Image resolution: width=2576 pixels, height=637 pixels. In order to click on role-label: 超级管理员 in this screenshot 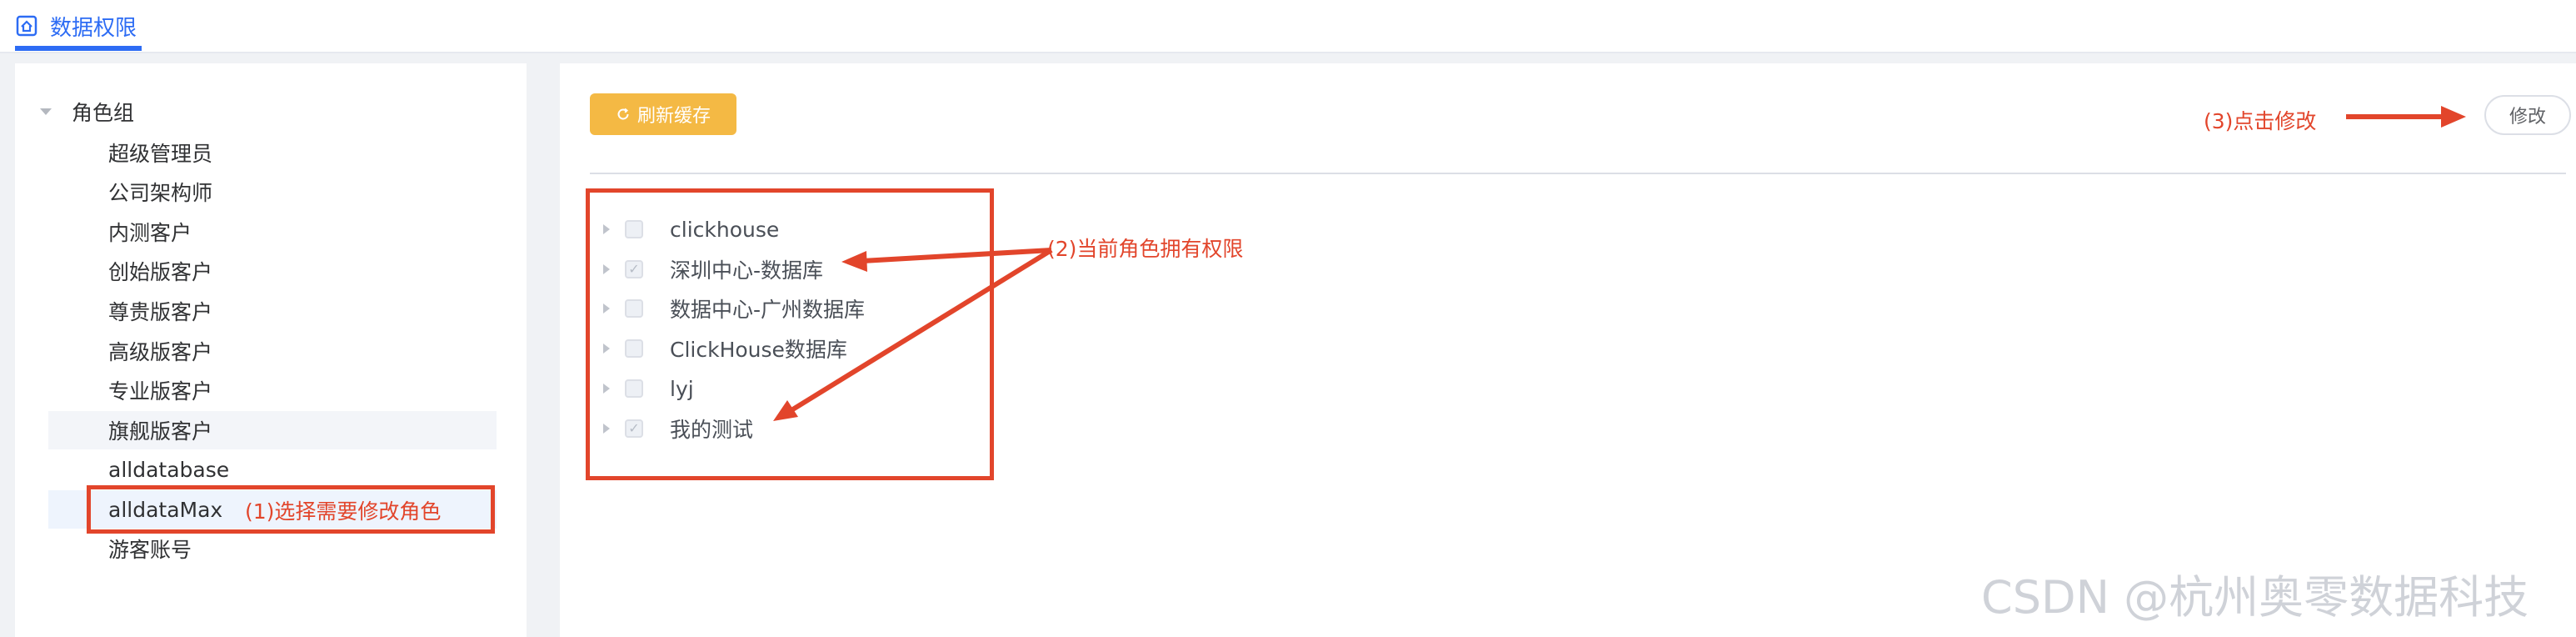, I will do `click(160, 154)`.